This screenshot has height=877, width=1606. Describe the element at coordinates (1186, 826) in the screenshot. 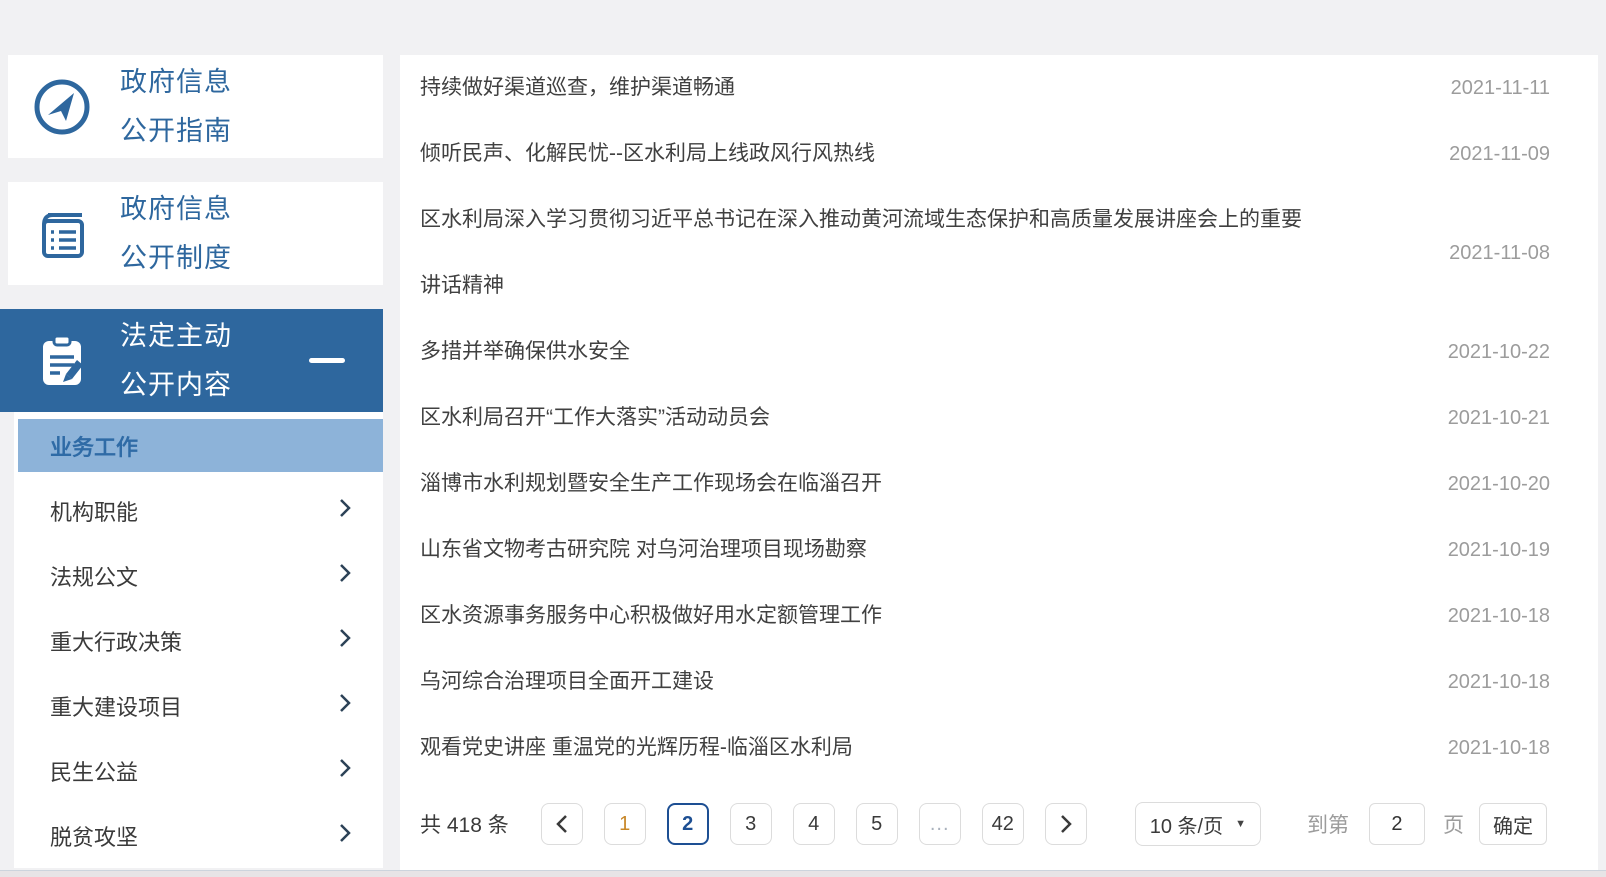

I see `page-size-label: 10 条/页` at that location.